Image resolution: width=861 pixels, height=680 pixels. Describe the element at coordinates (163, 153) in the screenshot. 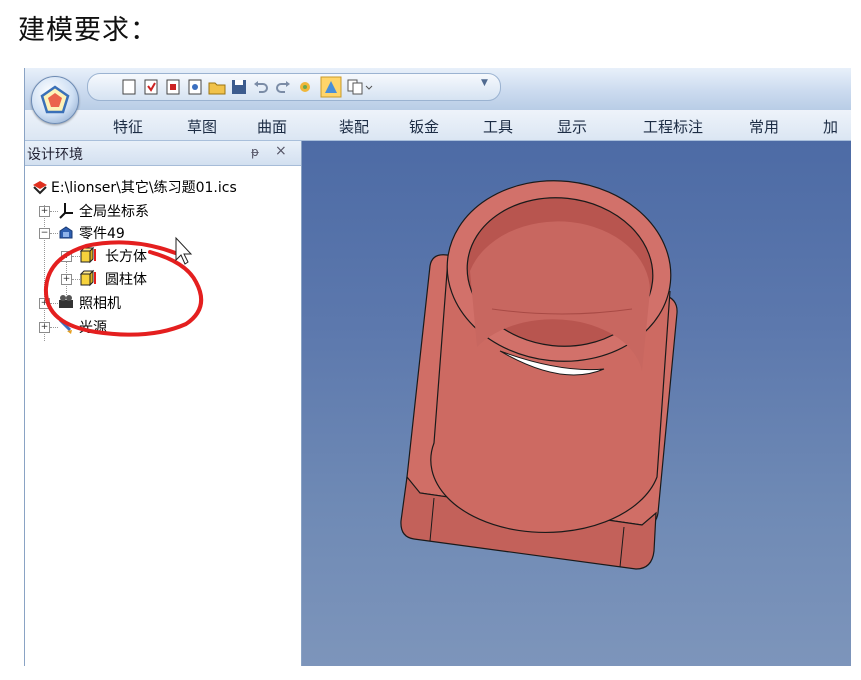

I see `panel-header: 设计环境 ᵽ ×` at that location.